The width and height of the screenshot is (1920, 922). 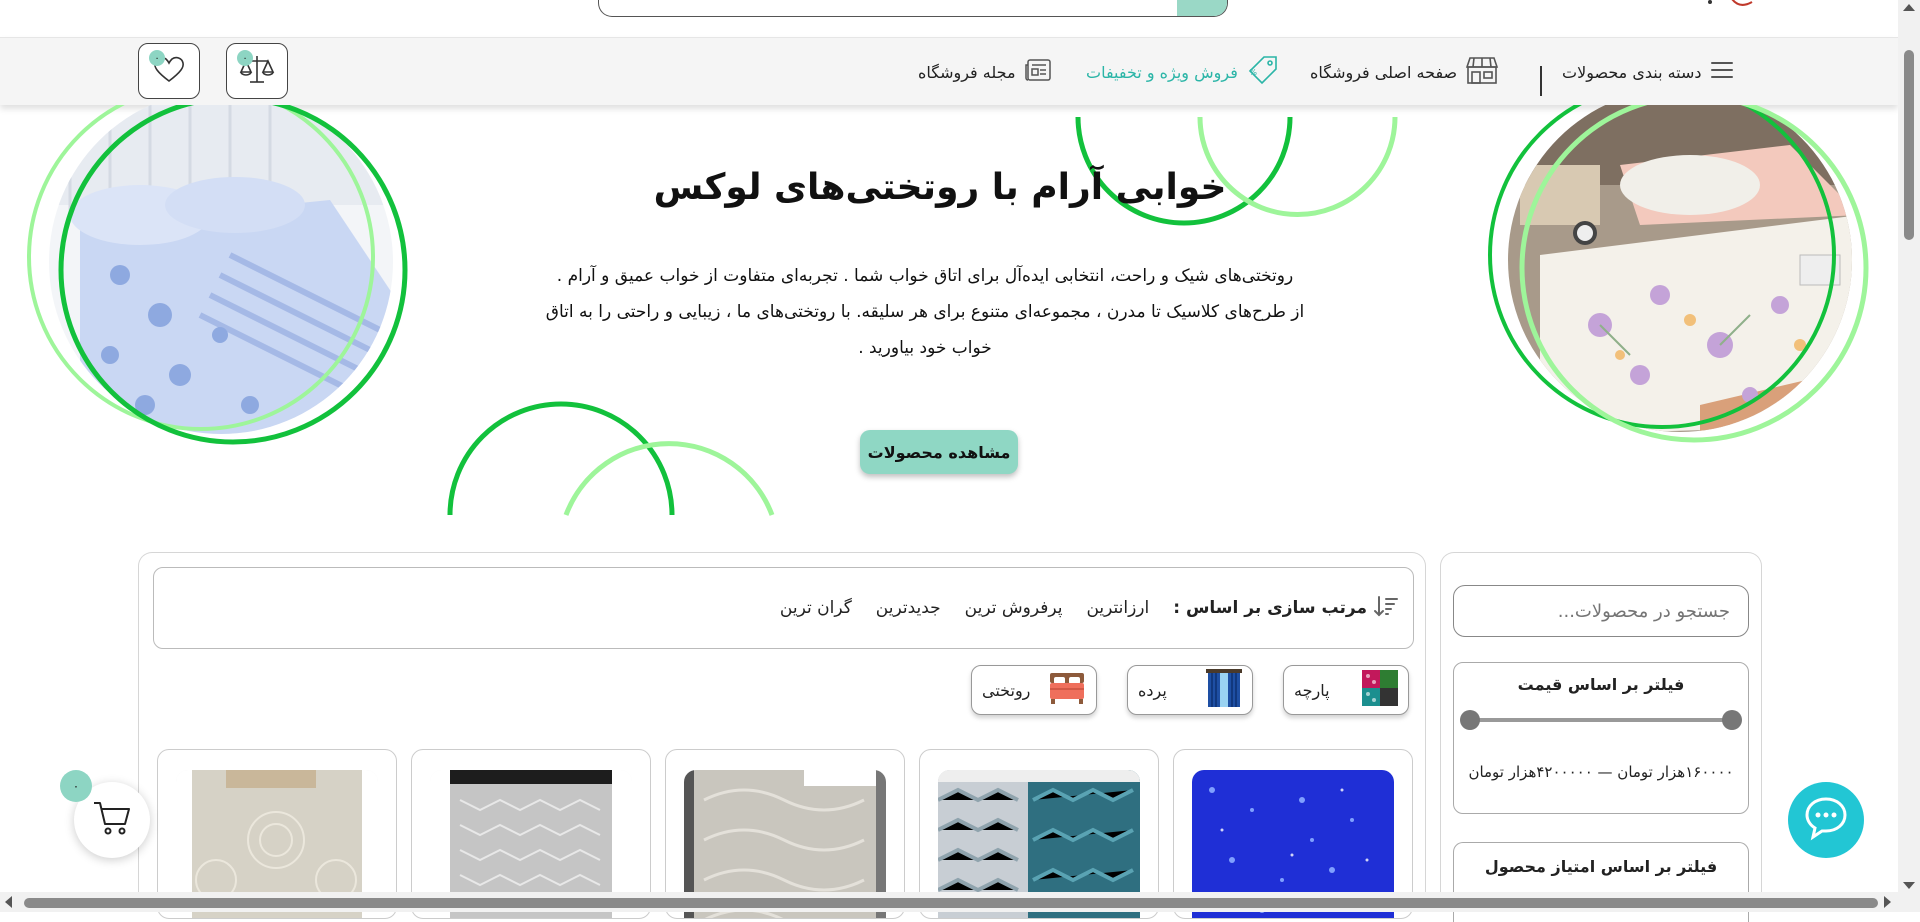 I want to click on menu-icon, so click(x=1722, y=72).